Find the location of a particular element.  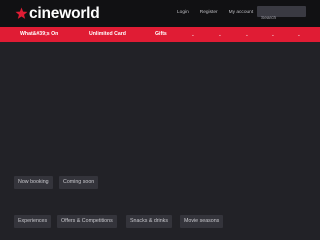

search-input is located at coordinates (281, 18).